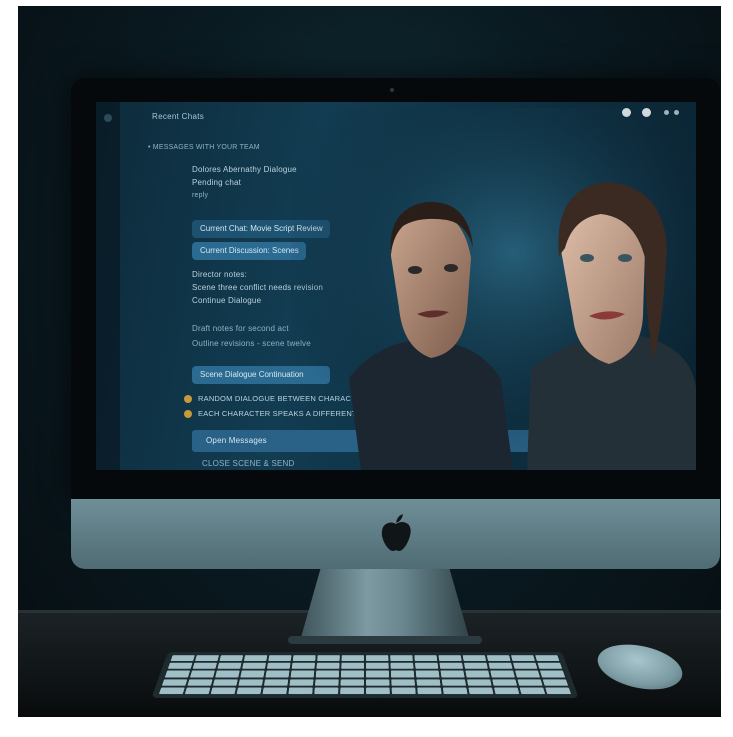 The image size is (733, 737). What do you see at coordinates (236, 440) in the screenshot?
I see `open-messages-label: Open Messages` at bounding box center [236, 440].